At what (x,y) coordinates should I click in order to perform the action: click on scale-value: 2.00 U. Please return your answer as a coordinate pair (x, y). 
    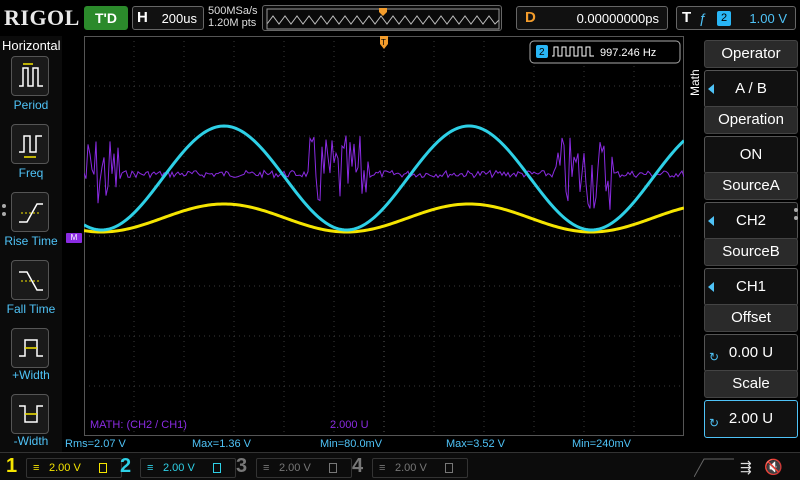
    Looking at the image, I should click on (751, 418).